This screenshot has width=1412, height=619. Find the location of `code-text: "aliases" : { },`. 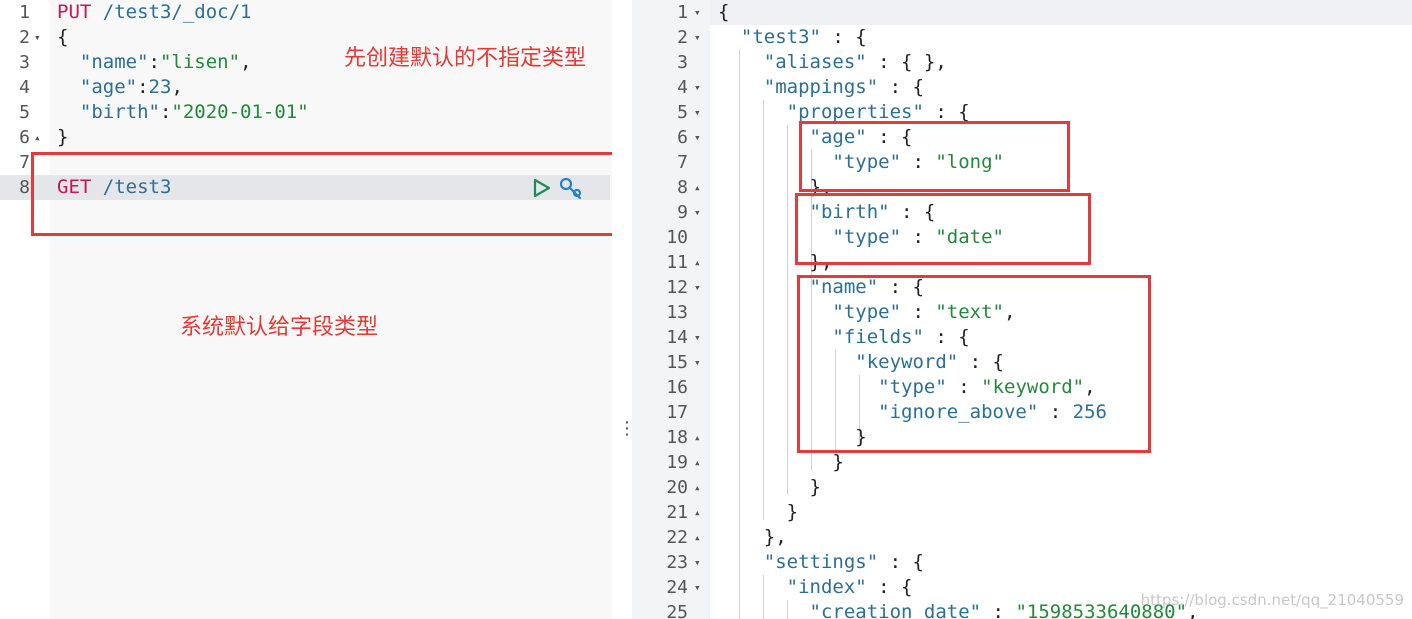

code-text: "aliases" : { }, is located at coordinates (832, 62).